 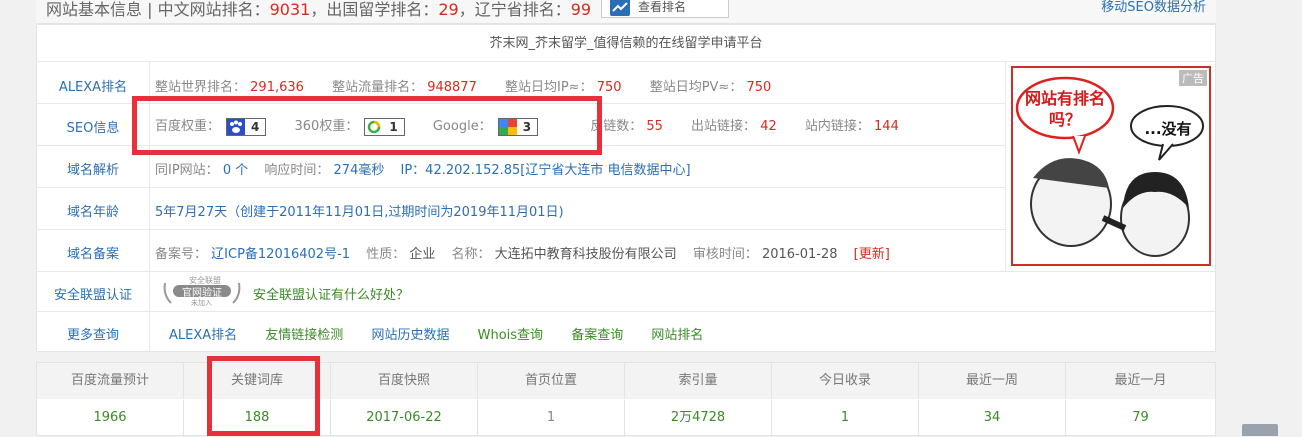 What do you see at coordinates (304, 335) in the screenshot?
I see `more-link-friendlink: 友情链接检测` at bounding box center [304, 335].